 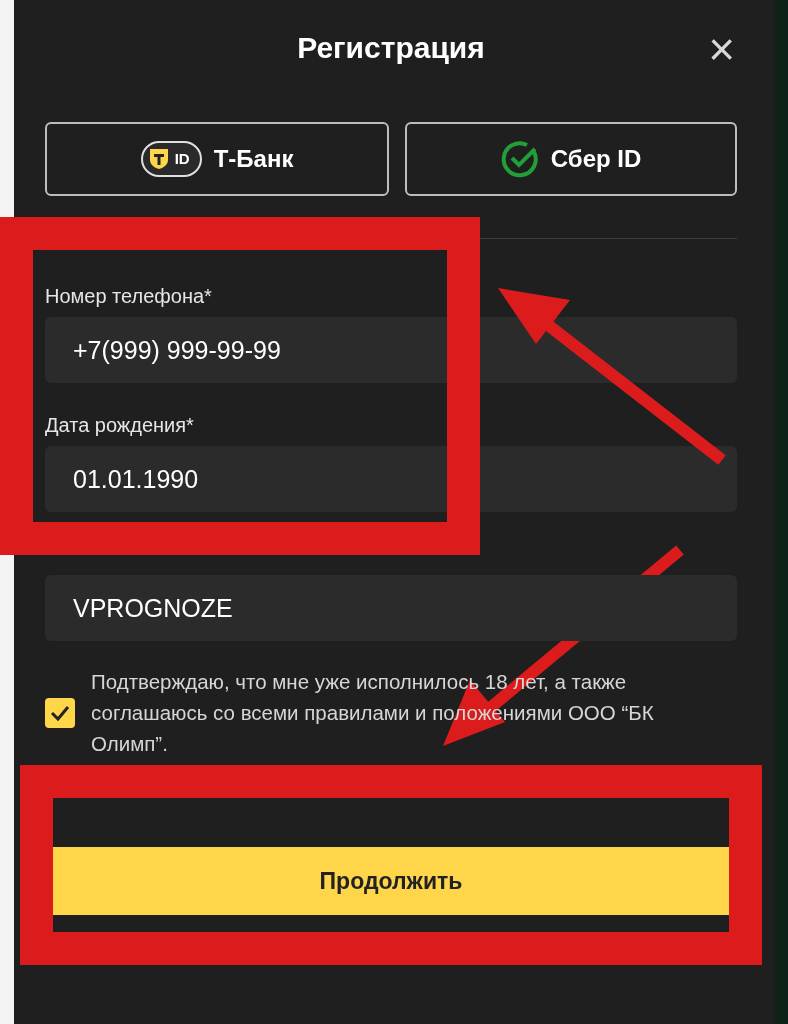 What do you see at coordinates (519, 159) in the screenshot?
I see `check-circle-icon` at bounding box center [519, 159].